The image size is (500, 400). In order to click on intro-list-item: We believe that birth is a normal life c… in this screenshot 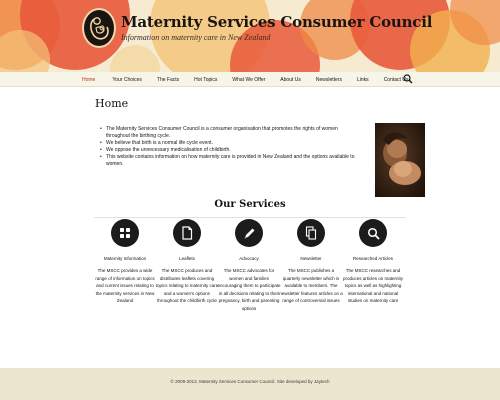, I will do `click(230, 143)`.